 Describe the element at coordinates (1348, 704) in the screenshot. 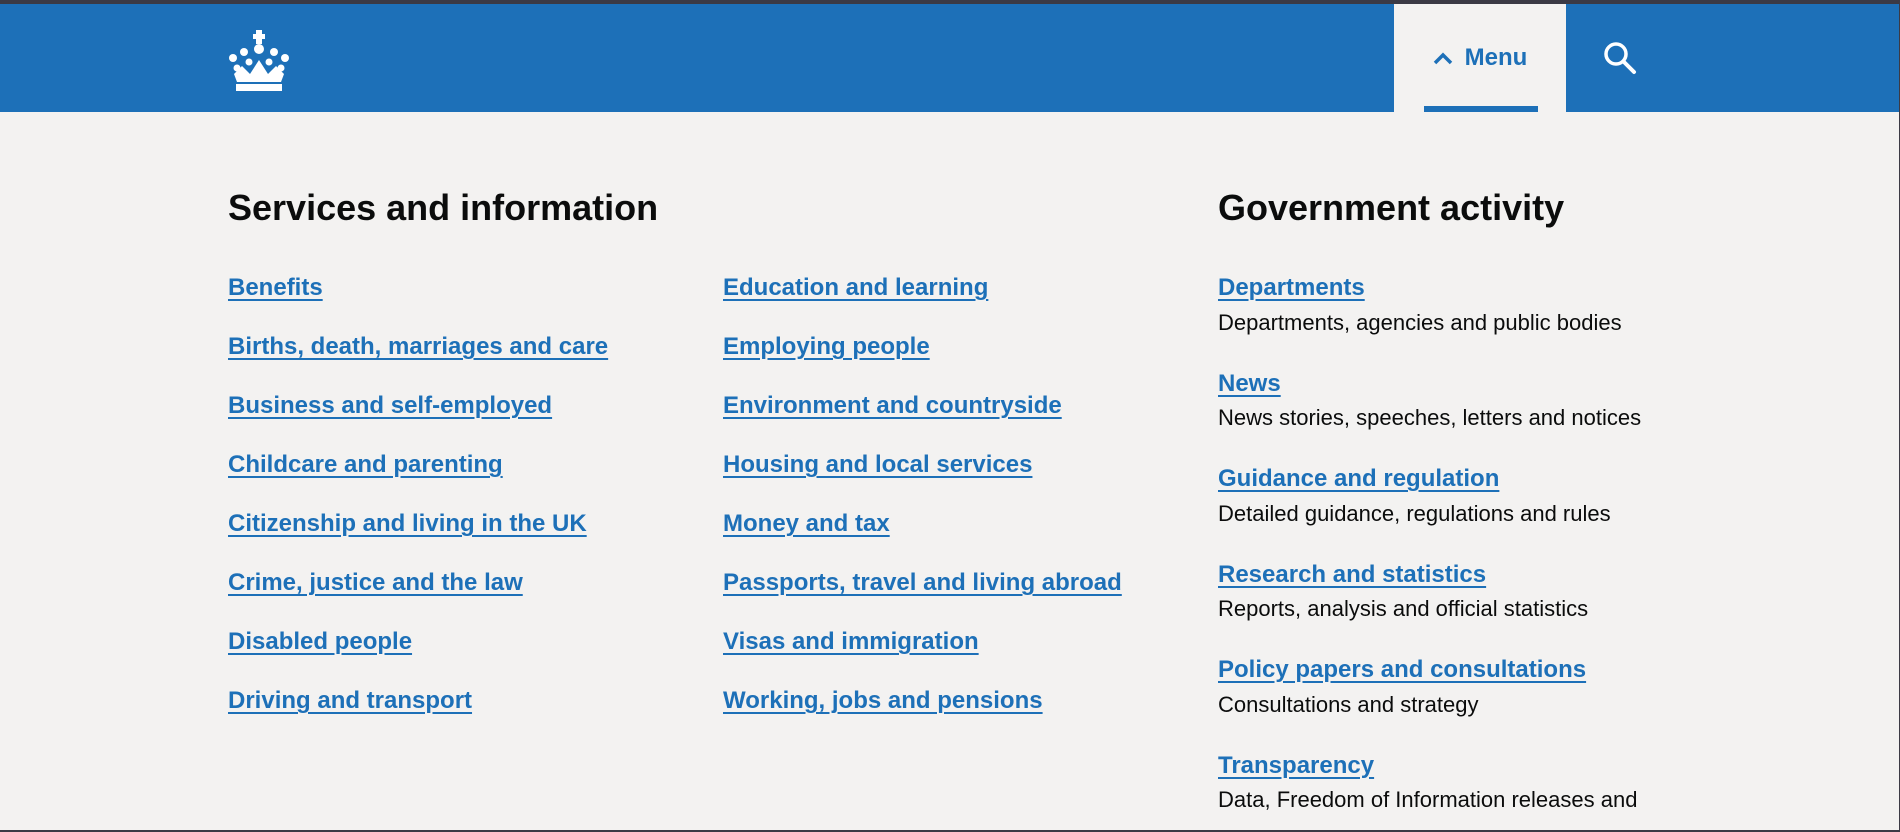

I see `activity-description: Consultations and strategy` at that location.